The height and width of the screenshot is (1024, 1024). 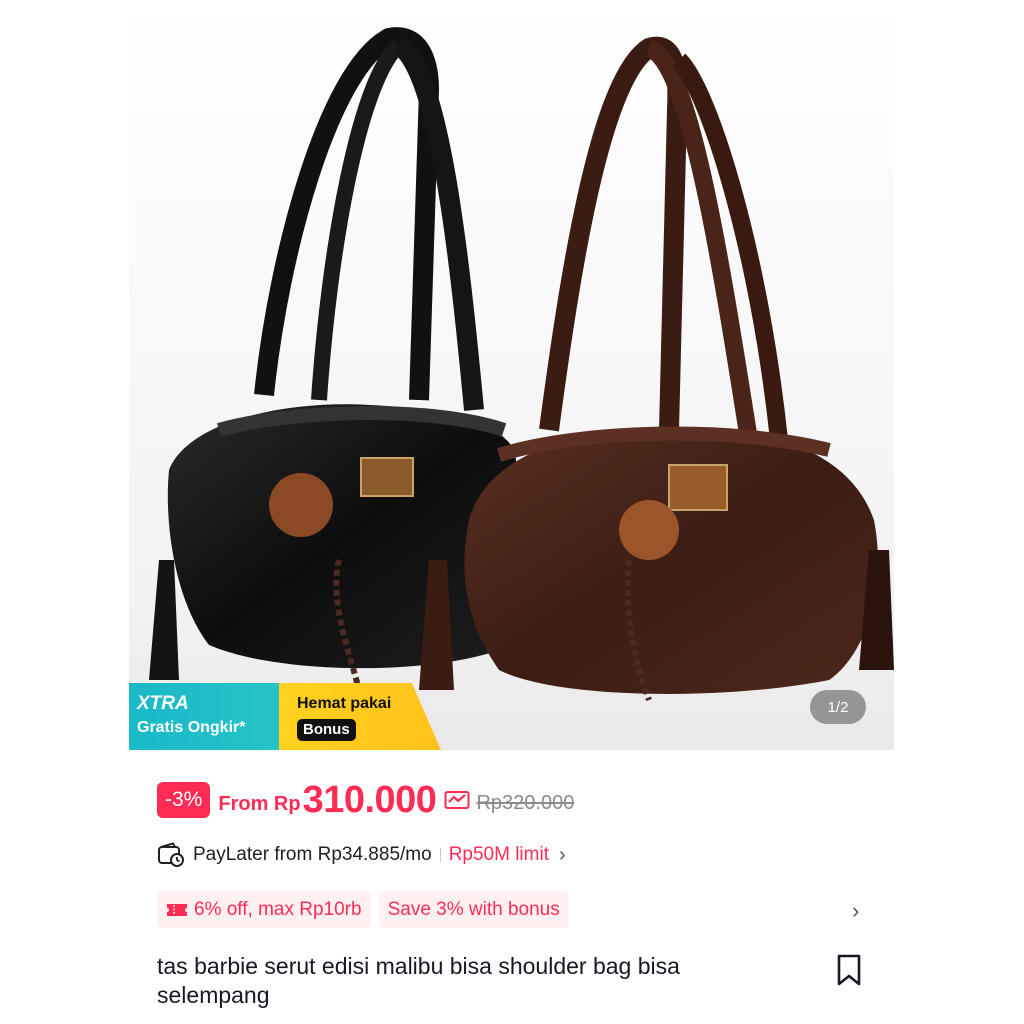 I want to click on original-price: Rp320.000, so click(x=525, y=802).